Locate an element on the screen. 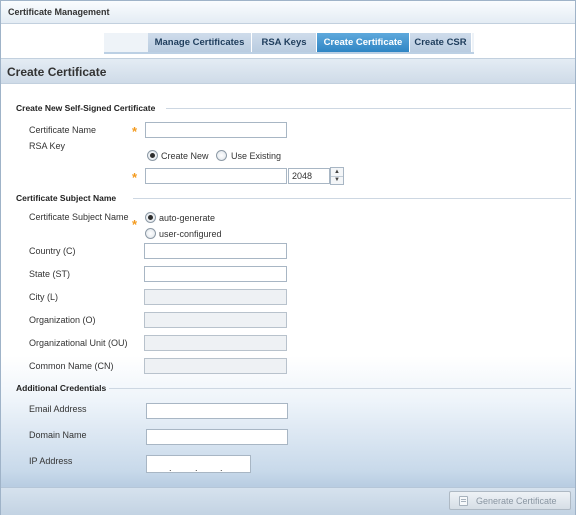  subject-group-title: Certificate Subject Name is located at coordinates (66, 198).